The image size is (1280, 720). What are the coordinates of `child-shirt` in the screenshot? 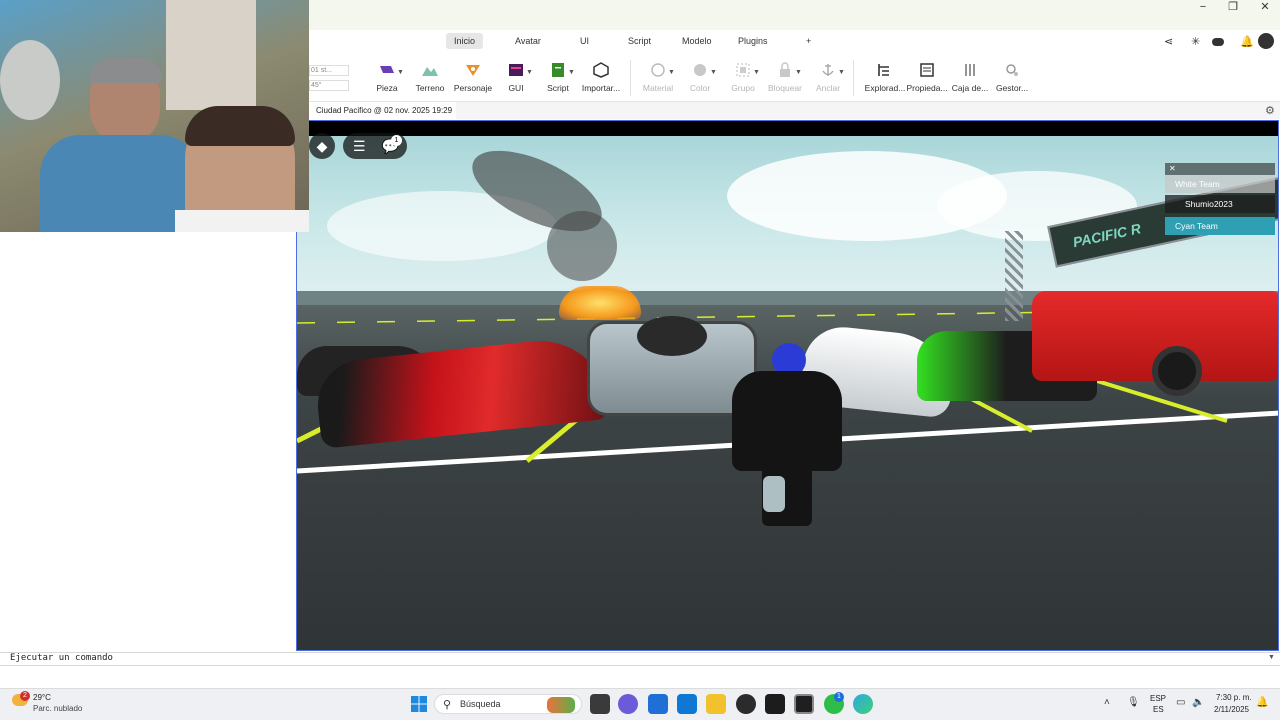 It's located at (242, 221).